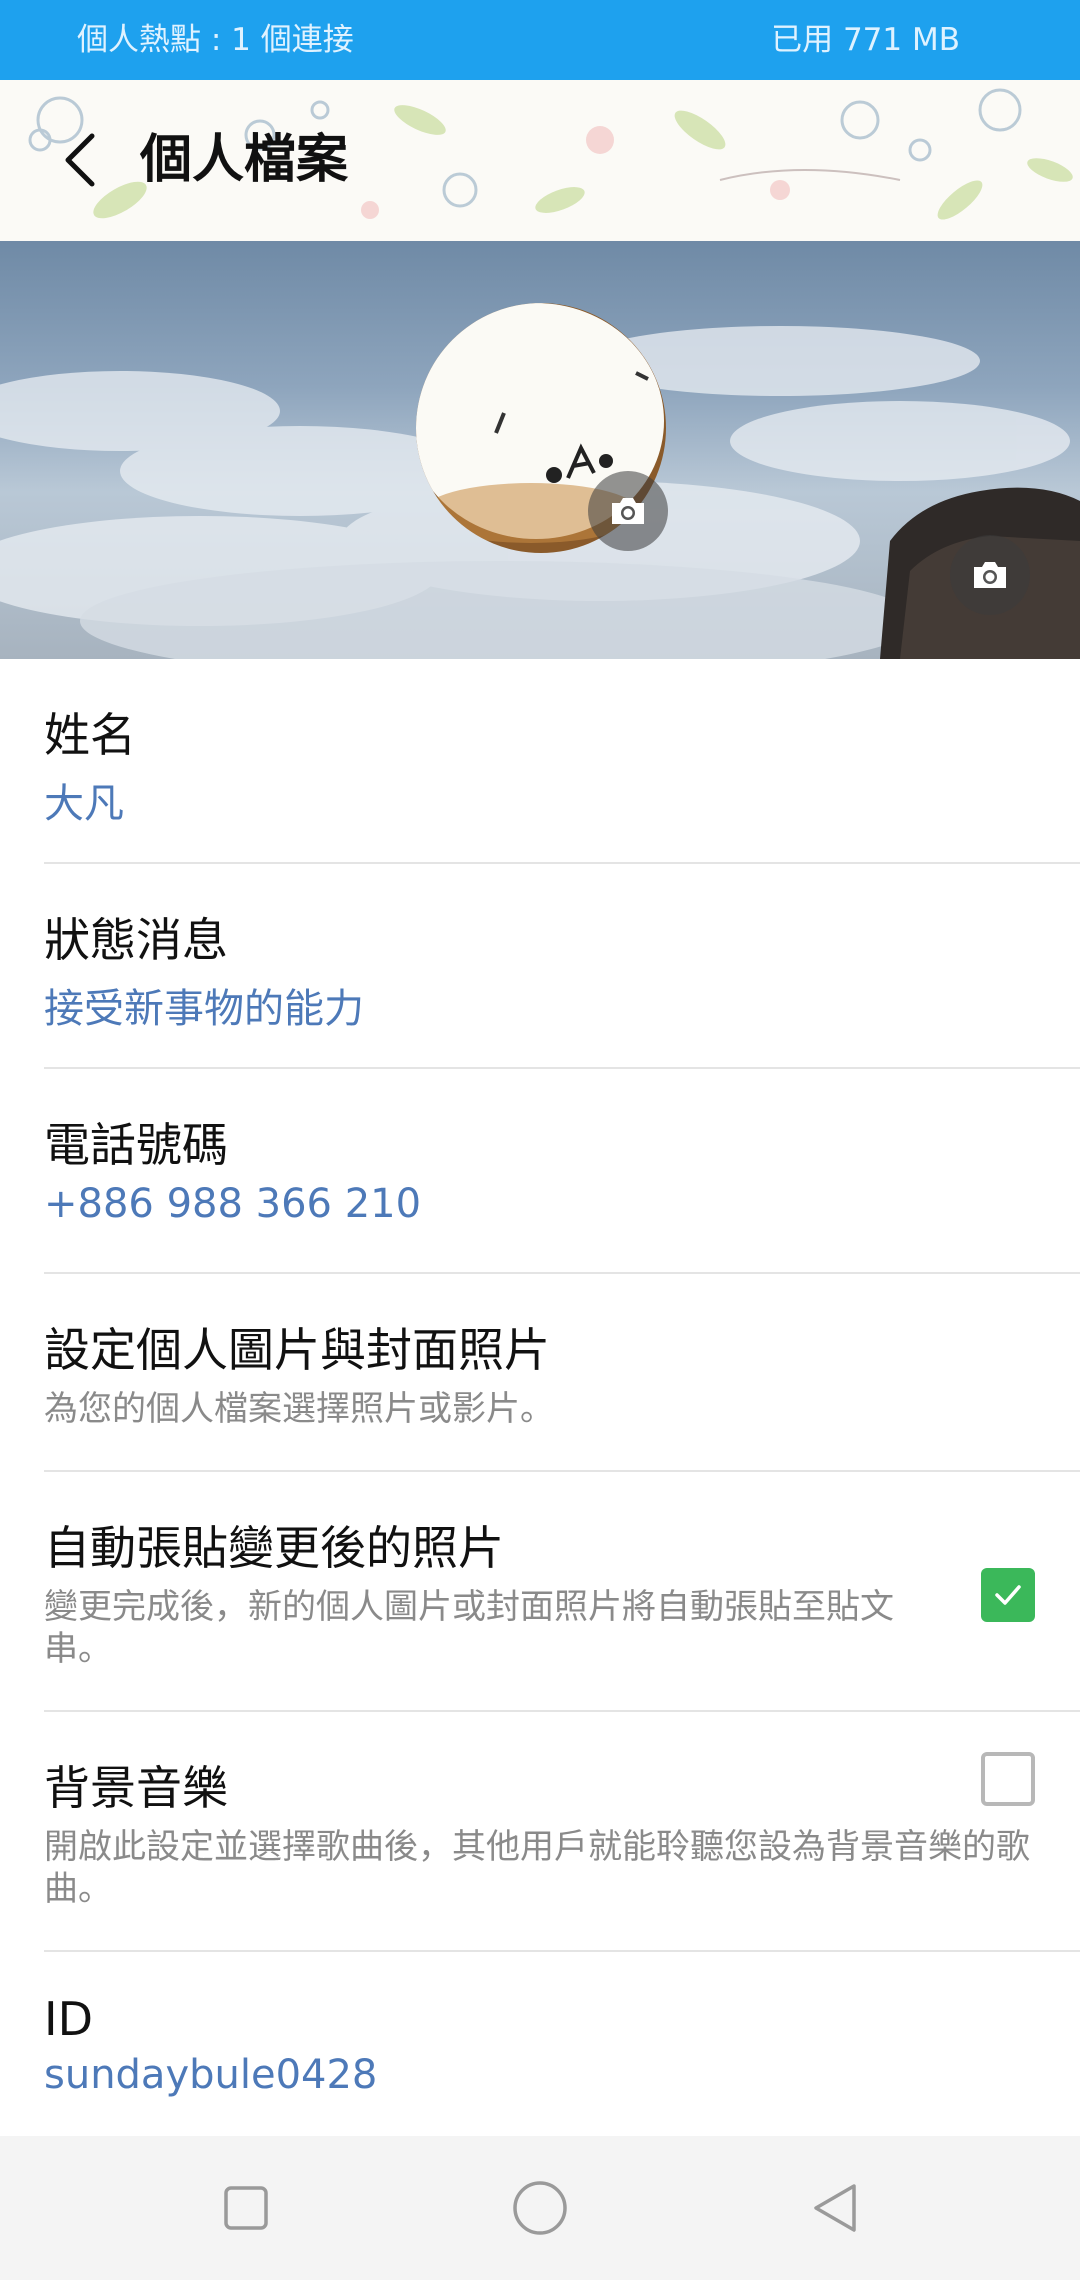 The width and height of the screenshot is (1080, 2280). What do you see at coordinates (68, 2019) in the screenshot?
I see `id-label: ID` at bounding box center [68, 2019].